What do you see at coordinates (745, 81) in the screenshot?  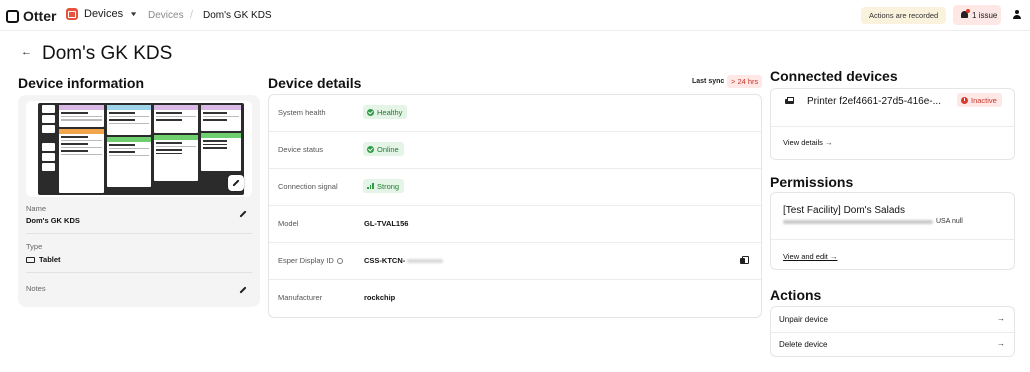 I see `last-sync-badge: > 24 hrs` at bounding box center [745, 81].